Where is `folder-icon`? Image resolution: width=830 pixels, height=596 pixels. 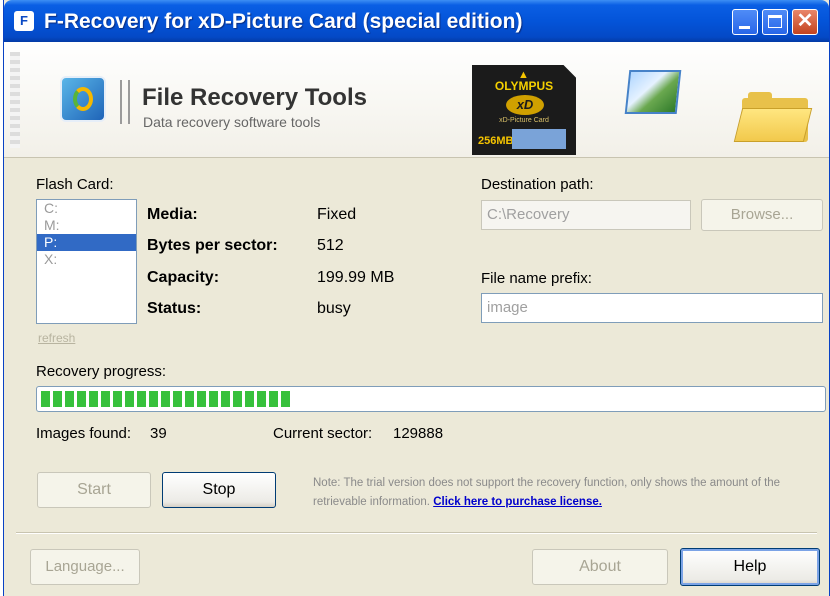
folder-icon is located at coordinates (773, 117).